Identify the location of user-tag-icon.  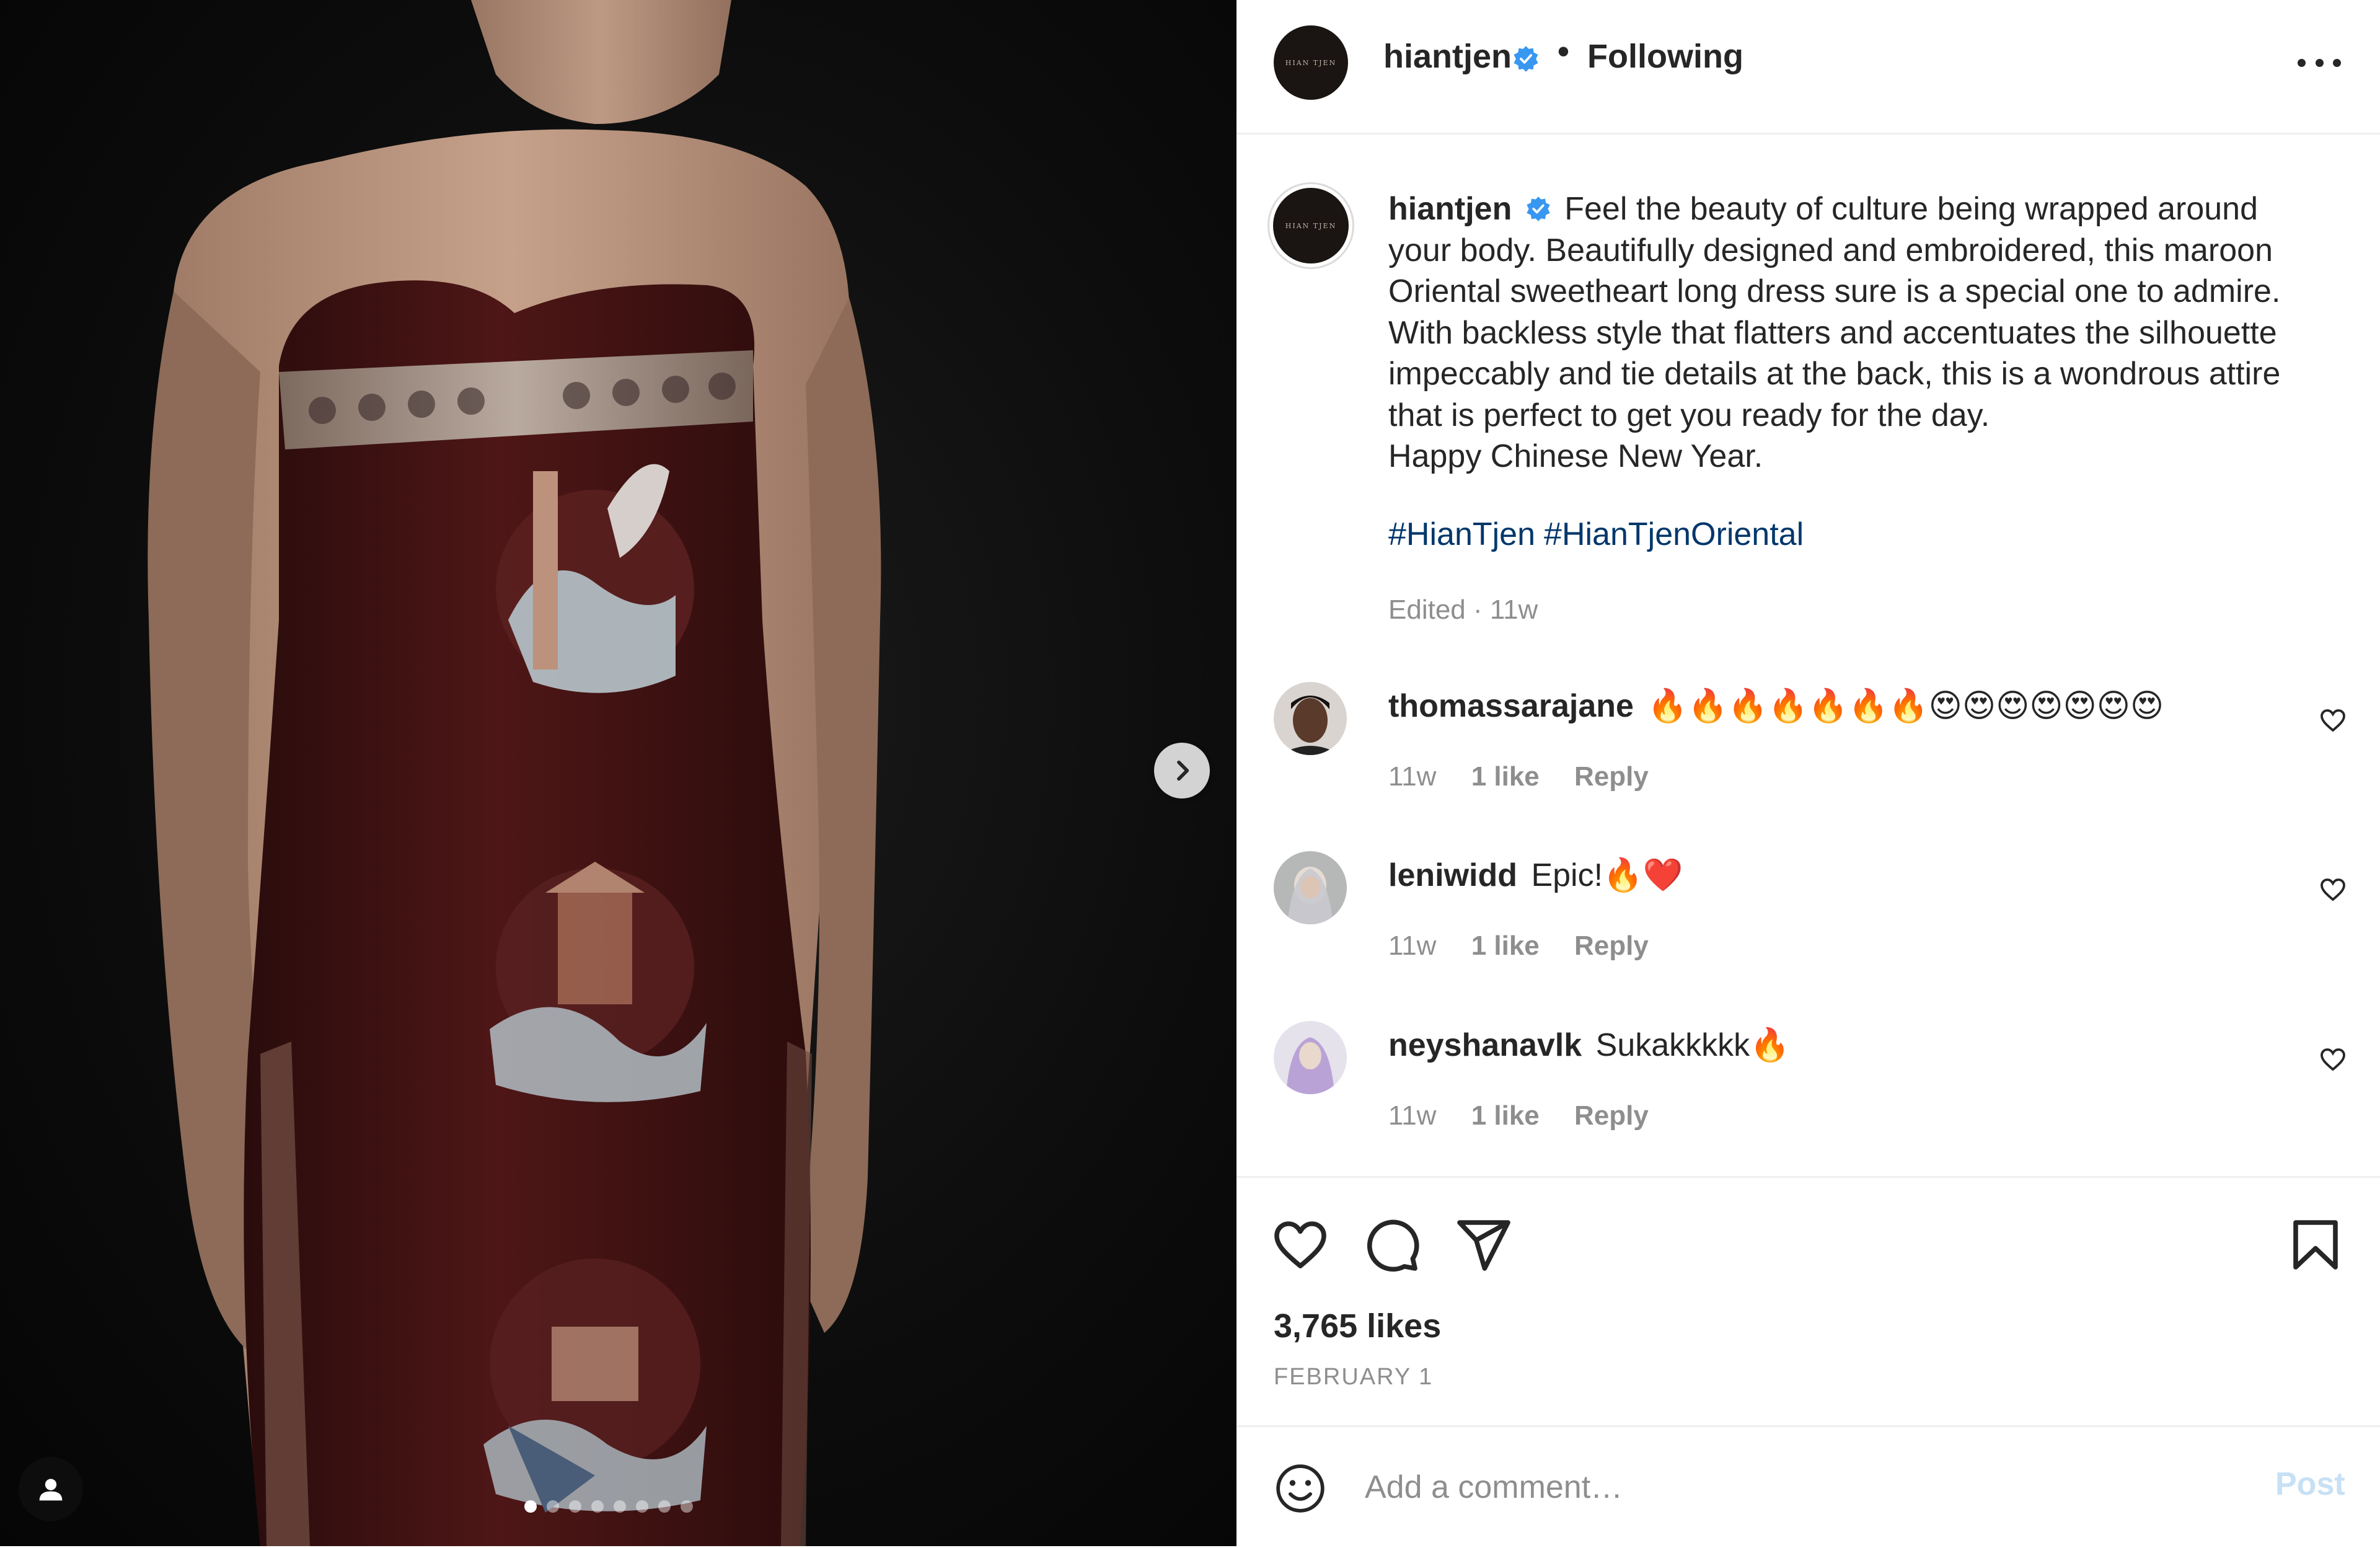
(51, 1490).